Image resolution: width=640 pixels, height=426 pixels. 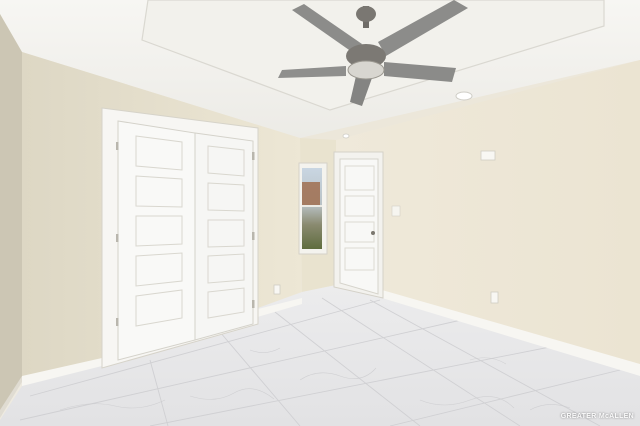 What do you see at coordinates (373, 233) in the screenshot?
I see `door-handle` at bounding box center [373, 233].